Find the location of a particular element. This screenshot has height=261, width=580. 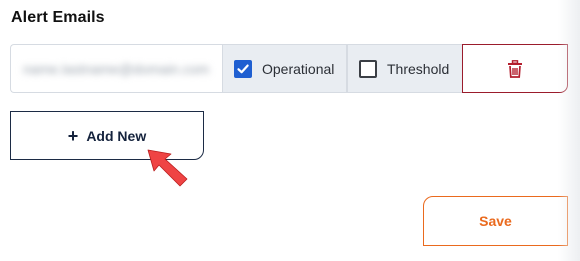

save-button: Save is located at coordinates (495, 221).